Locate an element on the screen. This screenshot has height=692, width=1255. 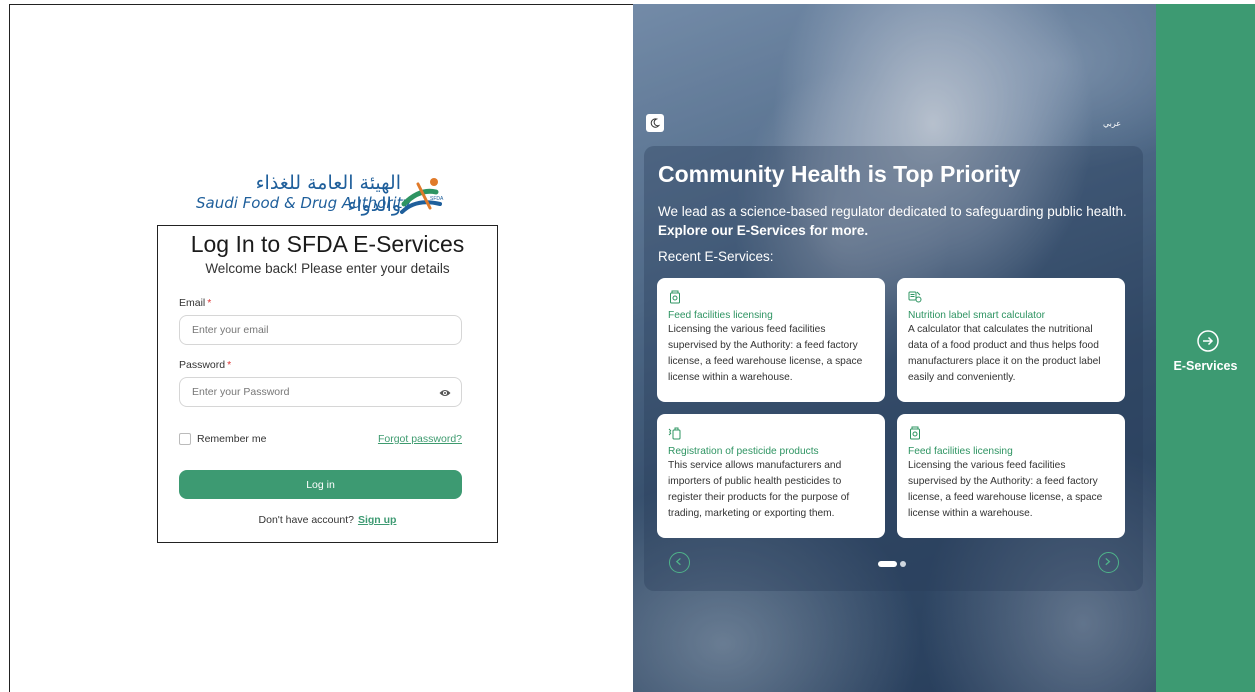
logo-english-text: Saudi Food & Drug Authority is located at coordinates (304, 203).